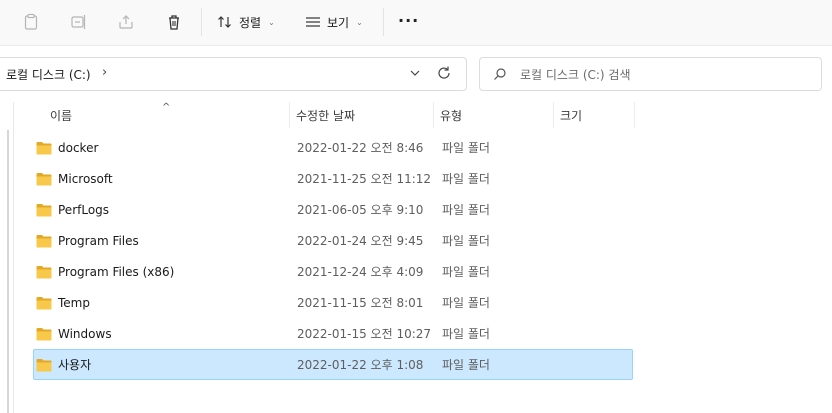 The width and height of the screenshot is (832, 413). I want to click on view-button: 보기 ⌄, so click(334, 22).